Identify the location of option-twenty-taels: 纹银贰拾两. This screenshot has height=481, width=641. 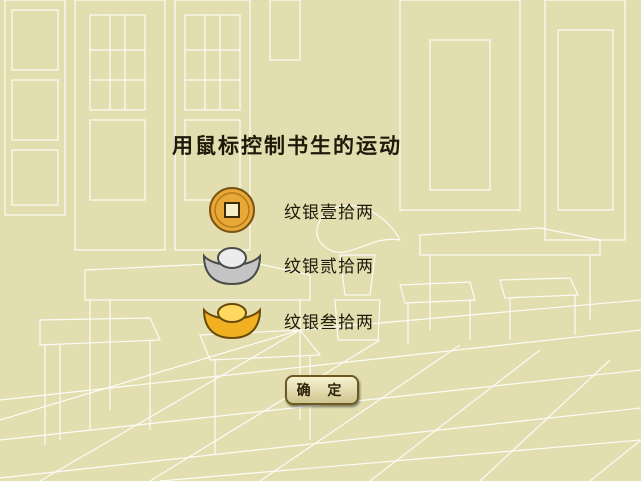
(330, 264).